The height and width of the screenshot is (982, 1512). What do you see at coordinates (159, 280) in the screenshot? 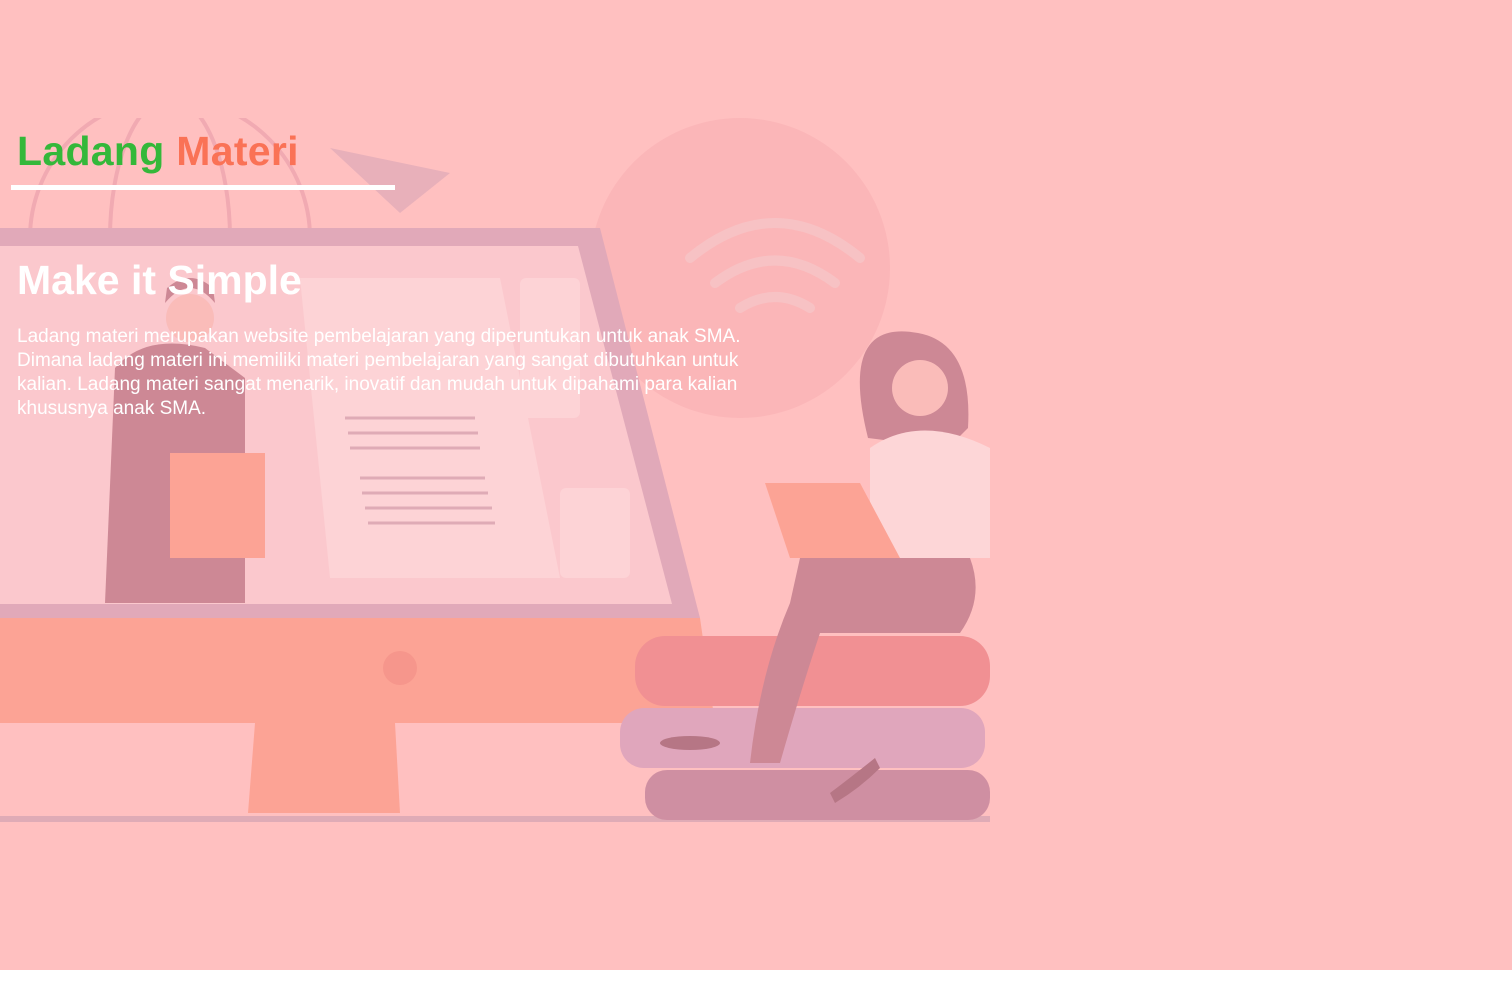
I see `hero-headline: Make it Simple` at bounding box center [159, 280].